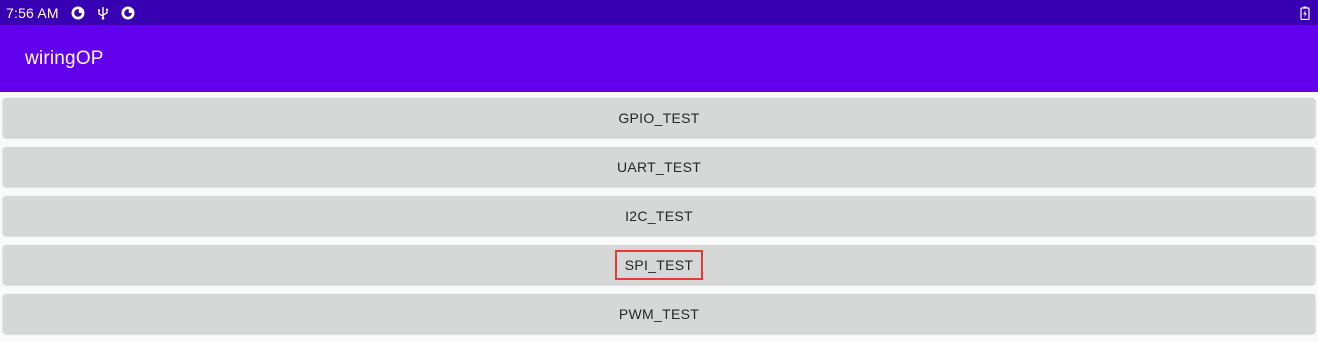 Image resolution: width=1318 pixels, height=342 pixels. I want to click on status-icons, so click(103, 13).